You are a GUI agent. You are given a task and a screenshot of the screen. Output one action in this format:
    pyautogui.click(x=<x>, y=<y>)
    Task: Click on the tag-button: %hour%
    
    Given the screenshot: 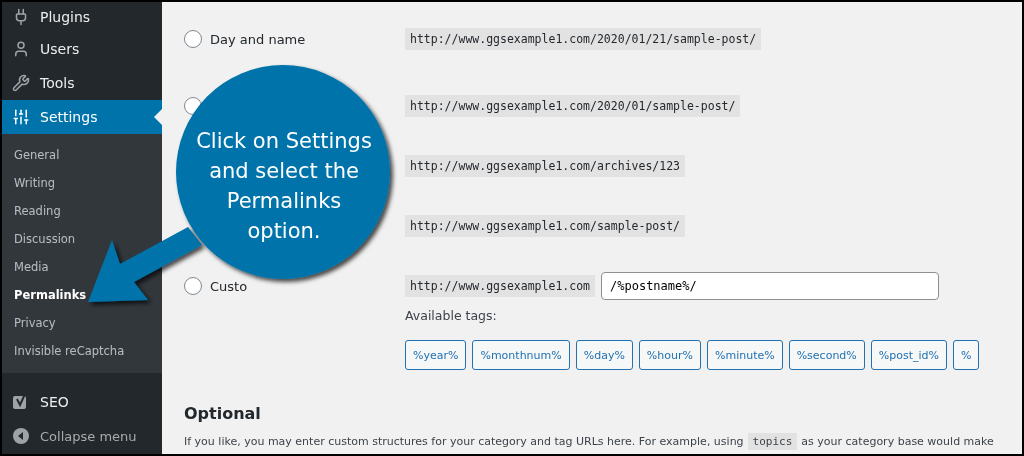 What is the action you would take?
    pyautogui.click(x=669, y=355)
    